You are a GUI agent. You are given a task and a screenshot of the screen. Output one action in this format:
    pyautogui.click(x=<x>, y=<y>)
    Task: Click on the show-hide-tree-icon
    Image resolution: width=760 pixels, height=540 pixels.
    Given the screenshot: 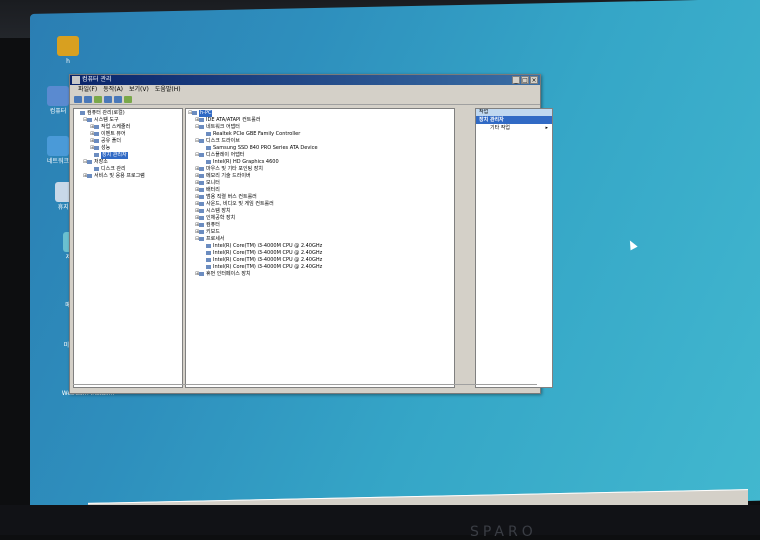 What is the action you would take?
    pyautogui.click(x=108, y=99)
    